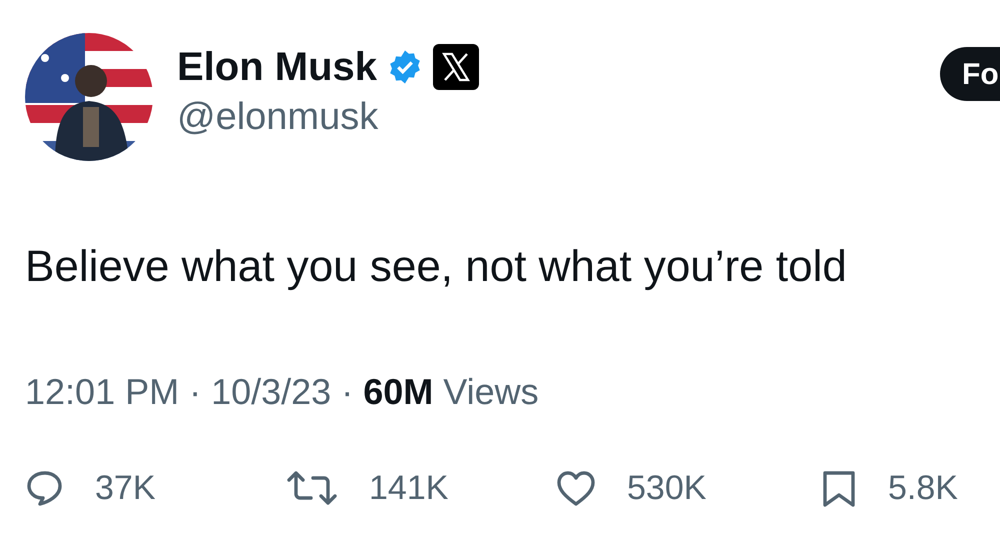 The image size is (1000, 550). Describe the element at coordinates (666, 488) in the screenshot. I see `action-count: 530K` at that location.